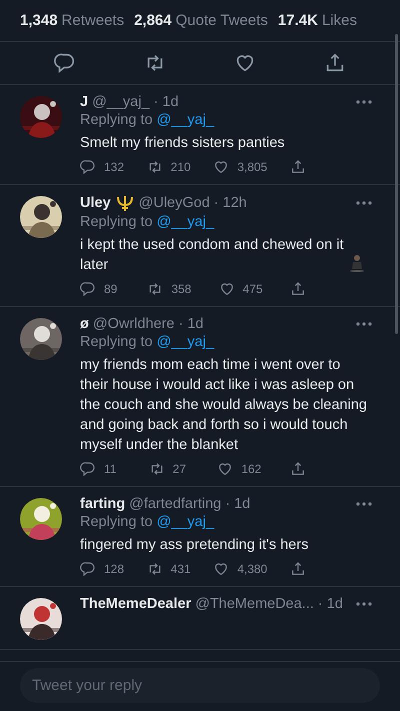 Image resolution: width=400 pixels, height=711 pixels. Describe the element at coordinates (252, 167) in the screenshot. I see `like-count: 3,805` at that location.